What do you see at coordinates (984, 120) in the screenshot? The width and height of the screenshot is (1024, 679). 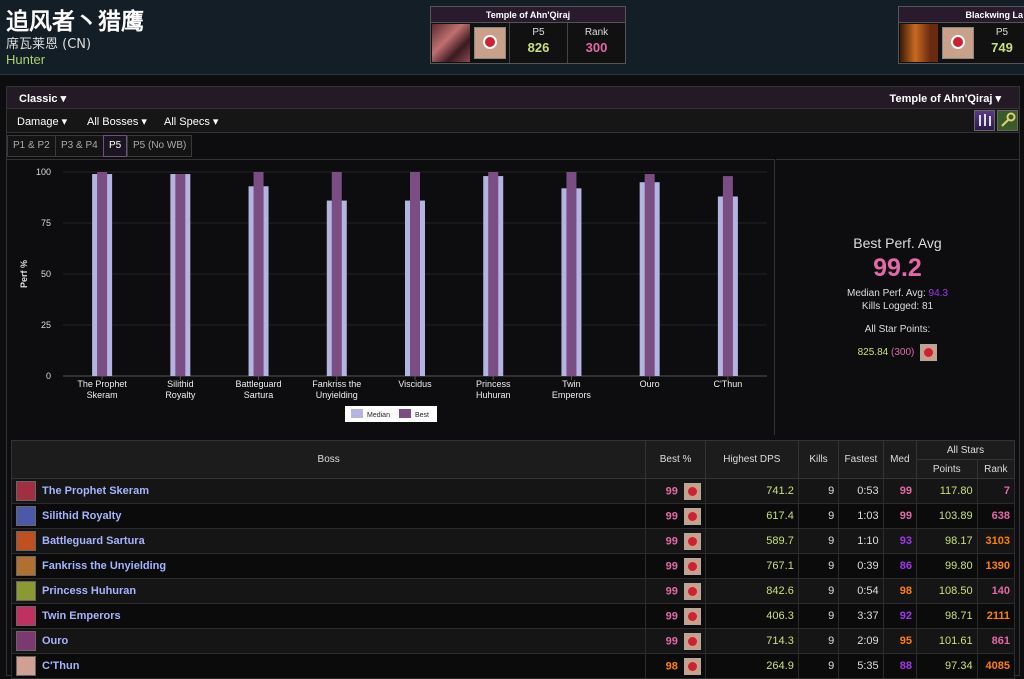 I see `spec-filter-icon` at bounding box center [984, 120].